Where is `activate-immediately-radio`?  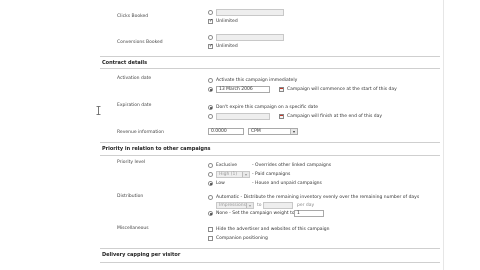
activate-immediately-radio is located at coordinates (210, 80).